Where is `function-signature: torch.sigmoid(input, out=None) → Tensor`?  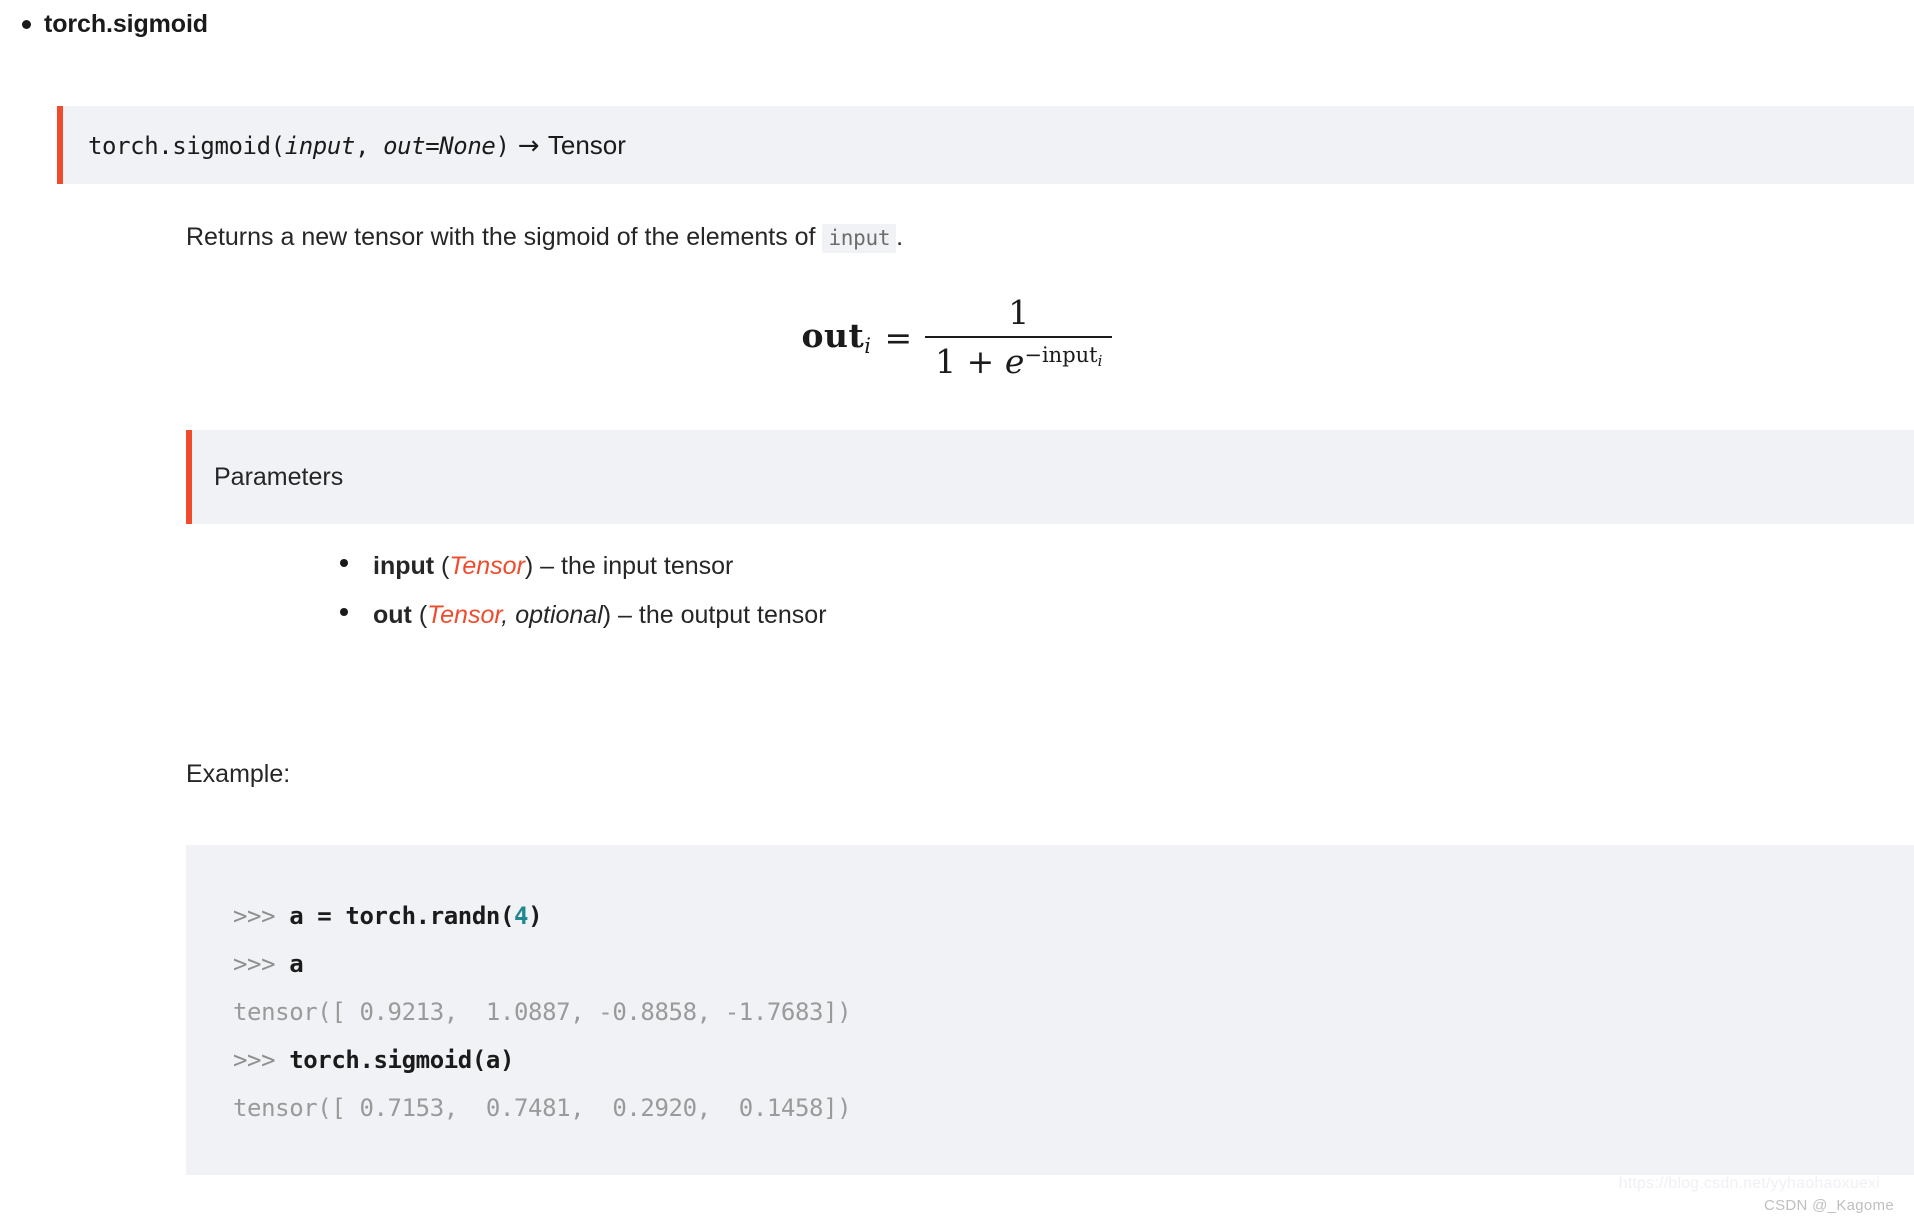 function-signature: torch.sigmoid(input, out=None) → Tensor is located at coordinates (357, 145).